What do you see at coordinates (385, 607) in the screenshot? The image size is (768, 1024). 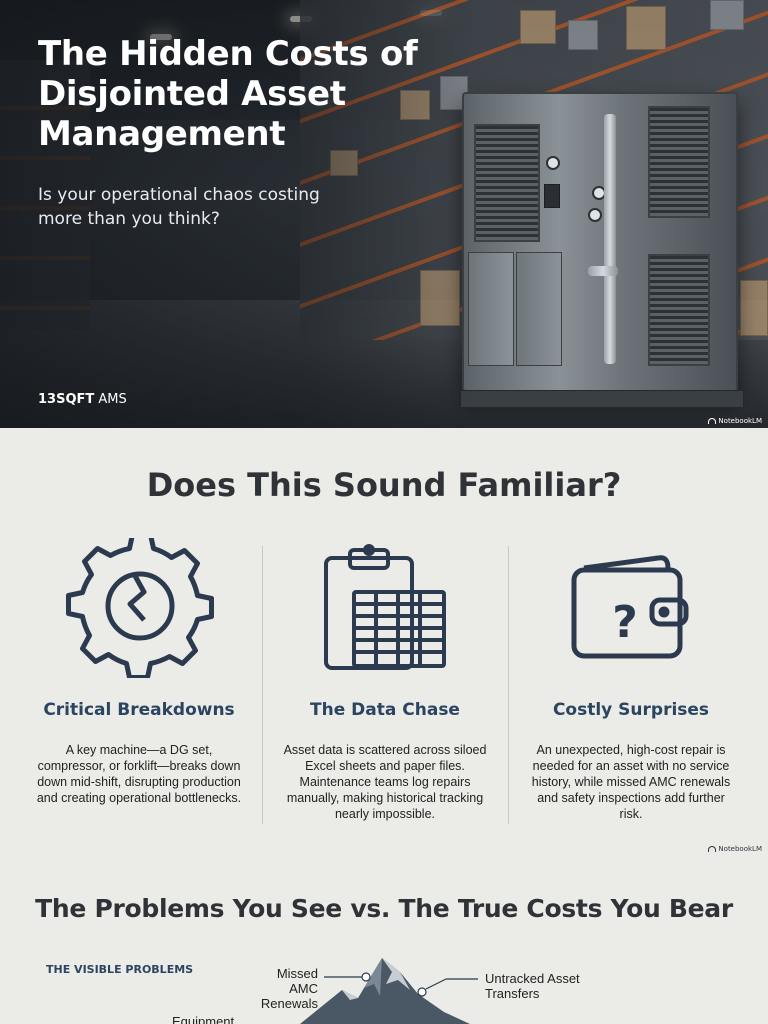 I see `clipboard-spreadsheet-icon` at bounding box center [385, 607].